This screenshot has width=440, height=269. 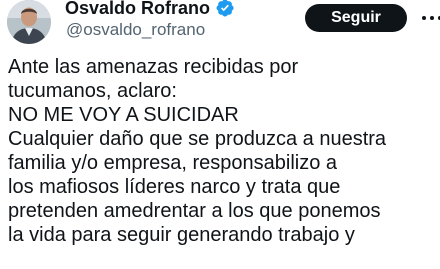 I want to click on tweet-text-line: pretenden amedrentar a los que ponemos, so click(x=194, y=211).